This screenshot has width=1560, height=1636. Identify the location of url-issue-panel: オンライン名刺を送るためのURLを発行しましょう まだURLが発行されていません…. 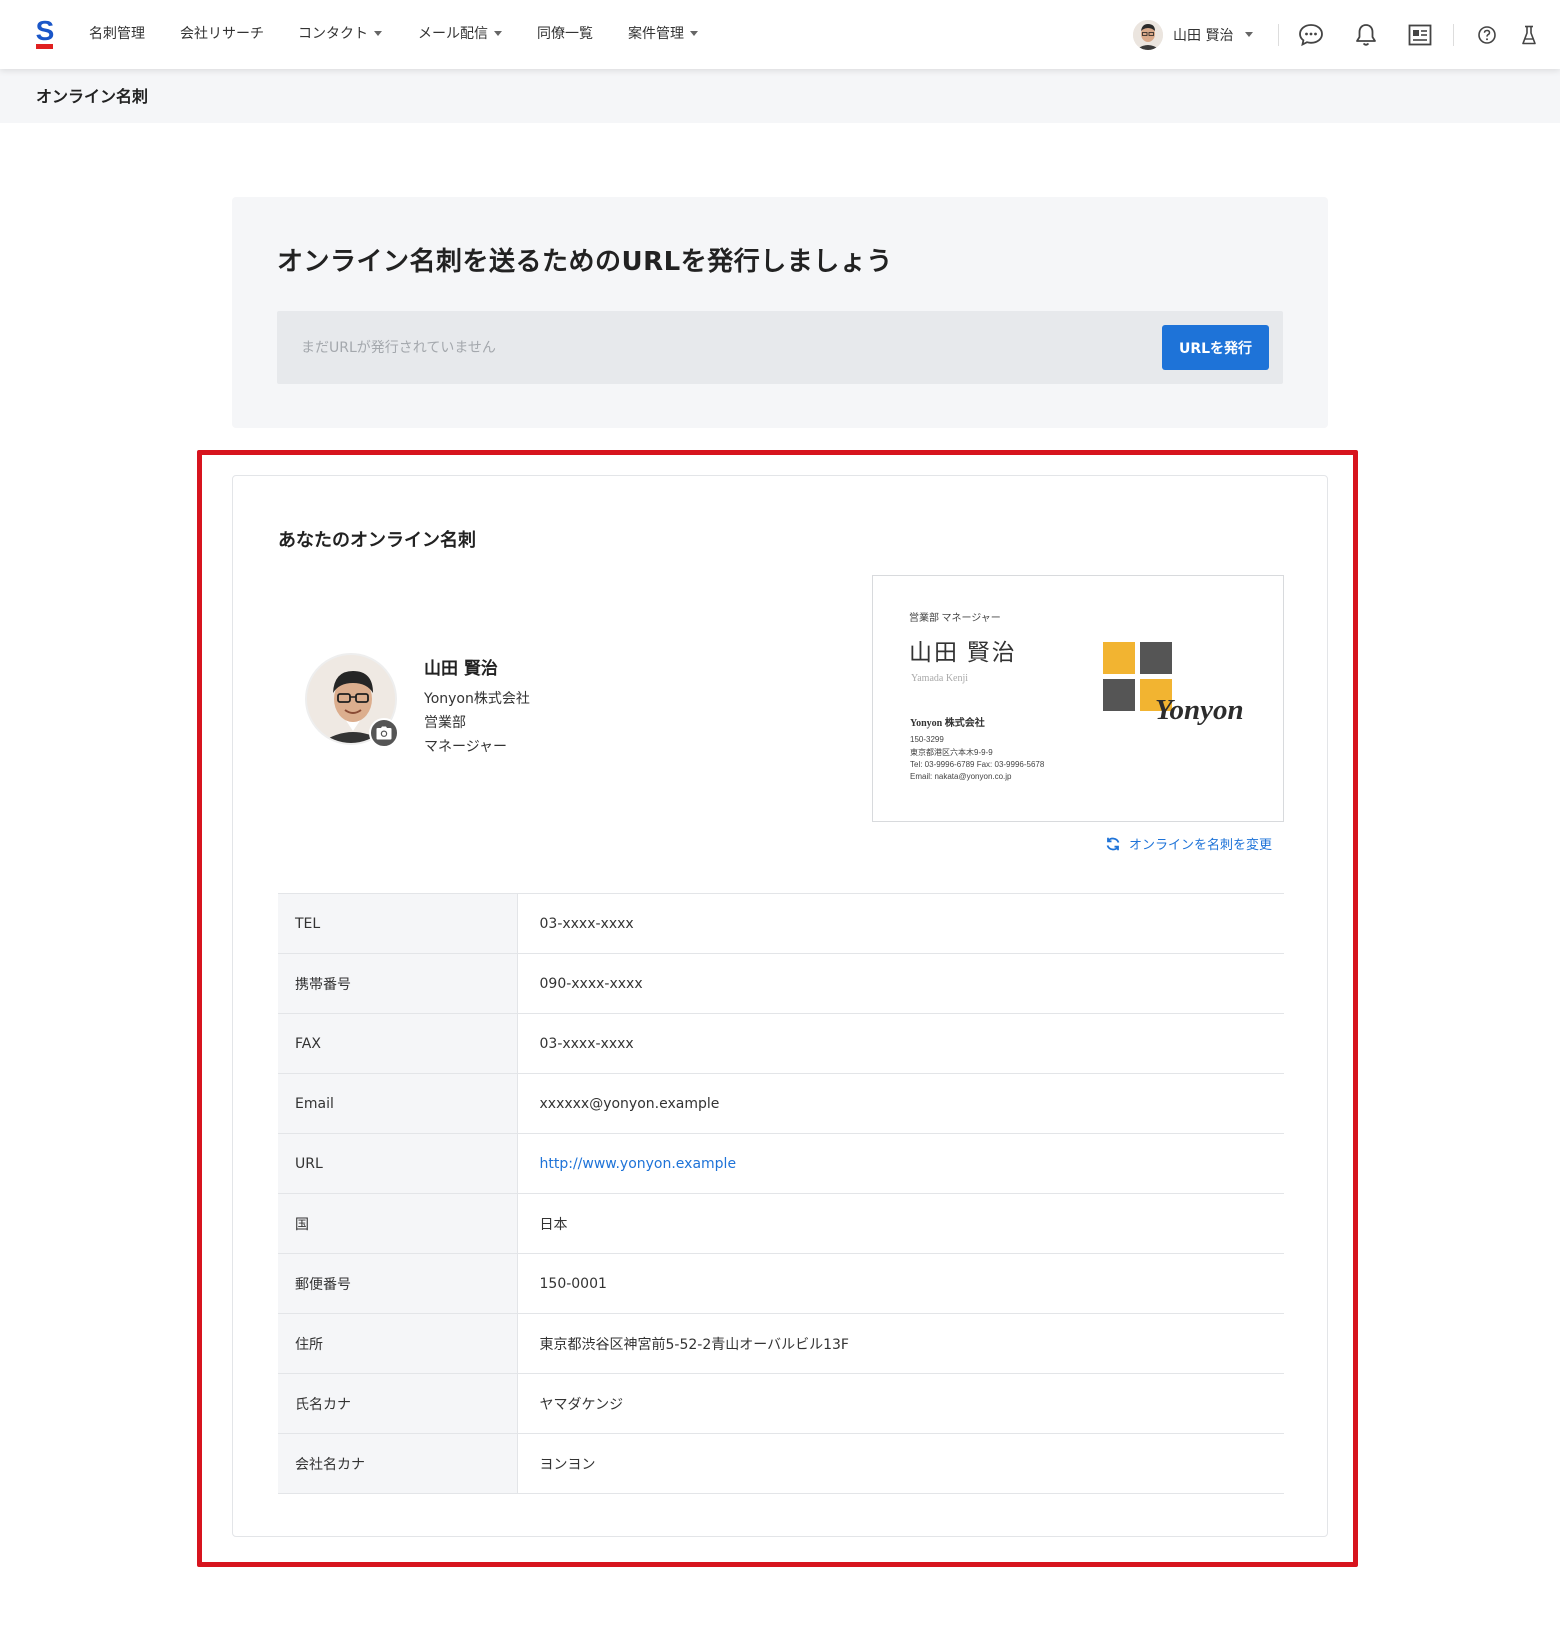
(780, 312).